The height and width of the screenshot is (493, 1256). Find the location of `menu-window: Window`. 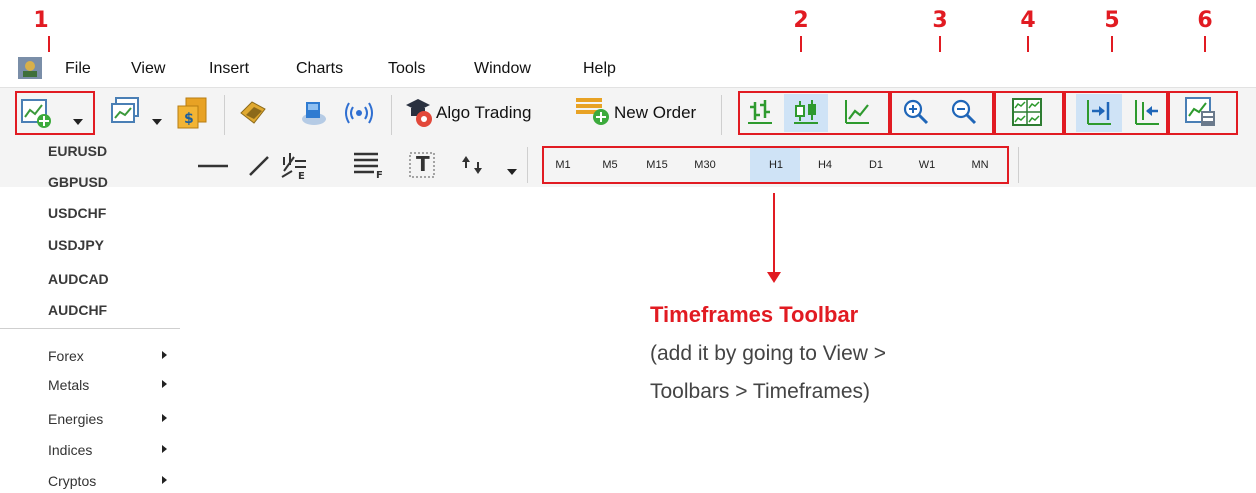

menu-window: Window is located at coordinates (502, 69).